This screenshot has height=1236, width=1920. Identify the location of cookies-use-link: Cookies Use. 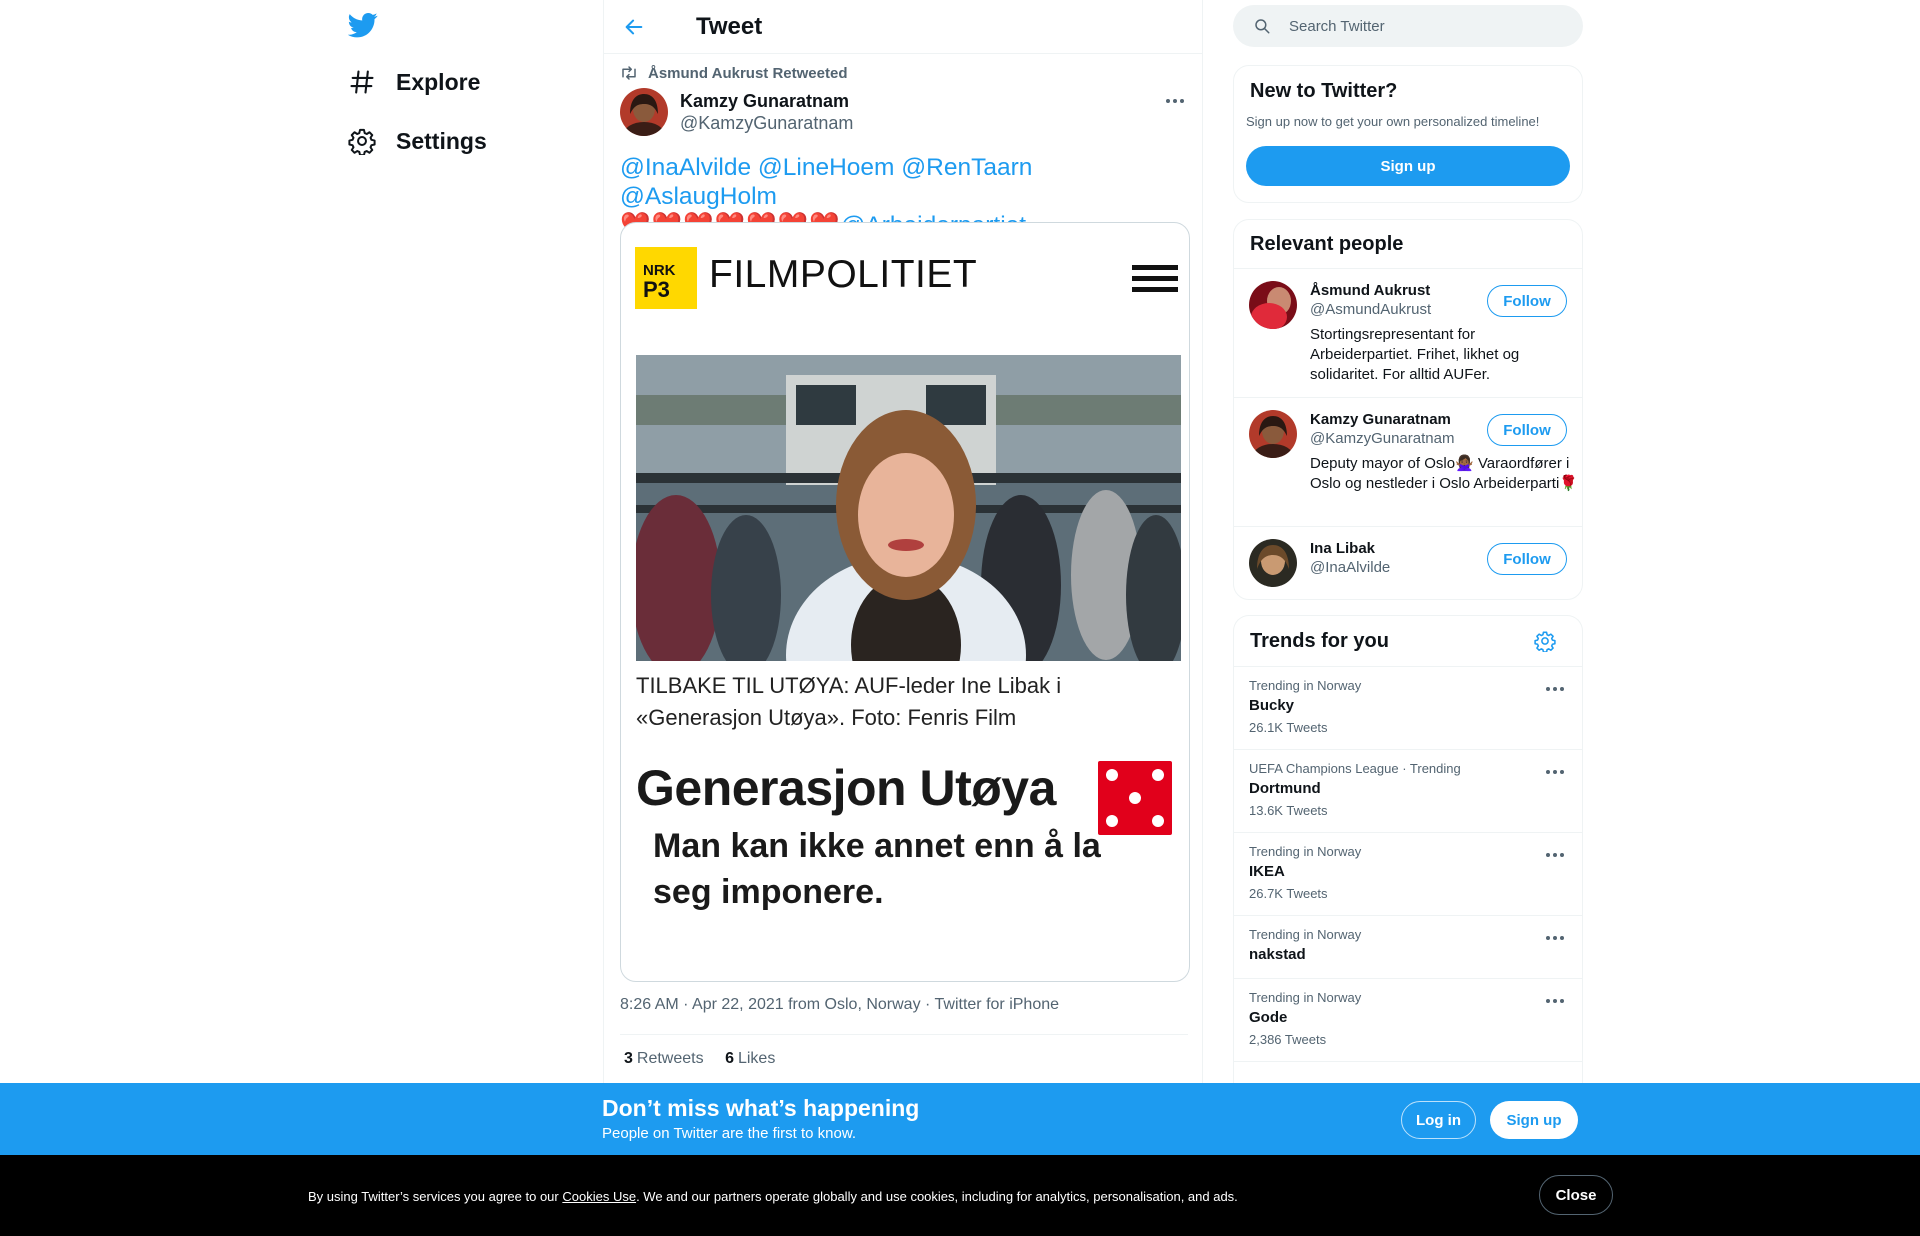
(599, 1196).